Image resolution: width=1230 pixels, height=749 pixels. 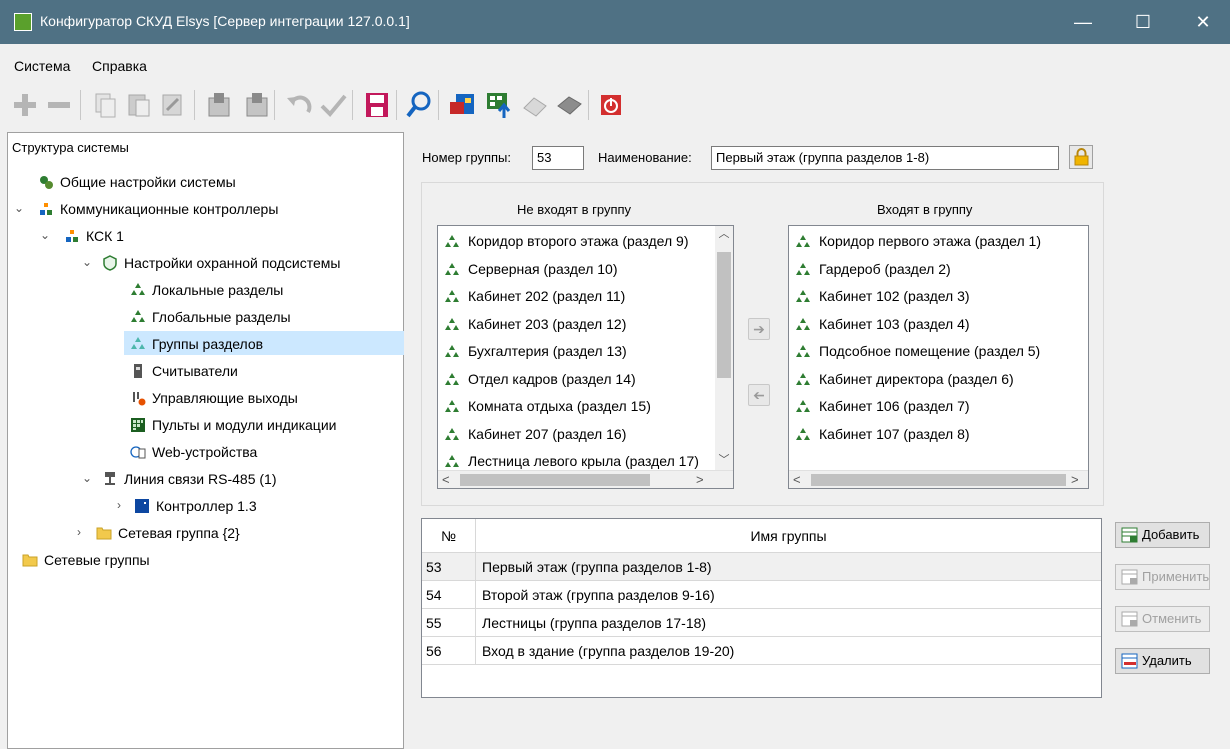 What do you see at coordinates (23, 22) in the screenshot?
I see `app-icon` at bounding box center [23, 22].